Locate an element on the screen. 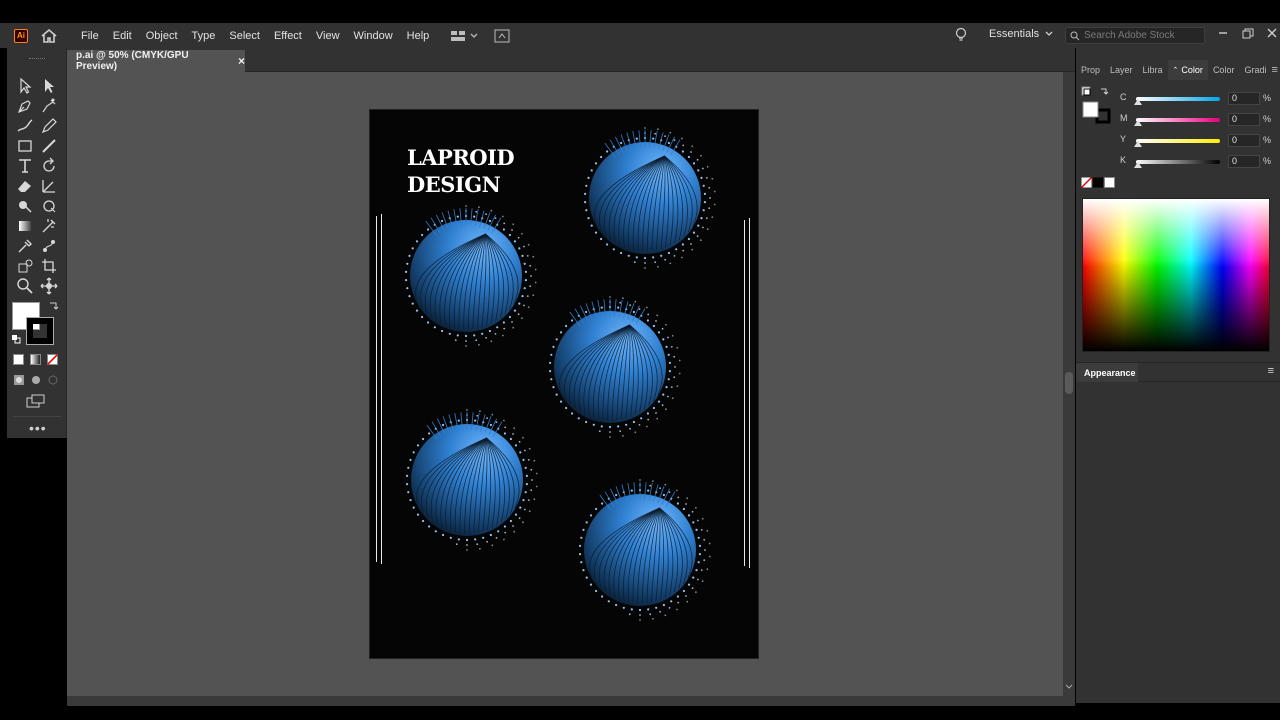 The image size is (1280, 720). scale-tool-icon is located at coordinates (49, 186).